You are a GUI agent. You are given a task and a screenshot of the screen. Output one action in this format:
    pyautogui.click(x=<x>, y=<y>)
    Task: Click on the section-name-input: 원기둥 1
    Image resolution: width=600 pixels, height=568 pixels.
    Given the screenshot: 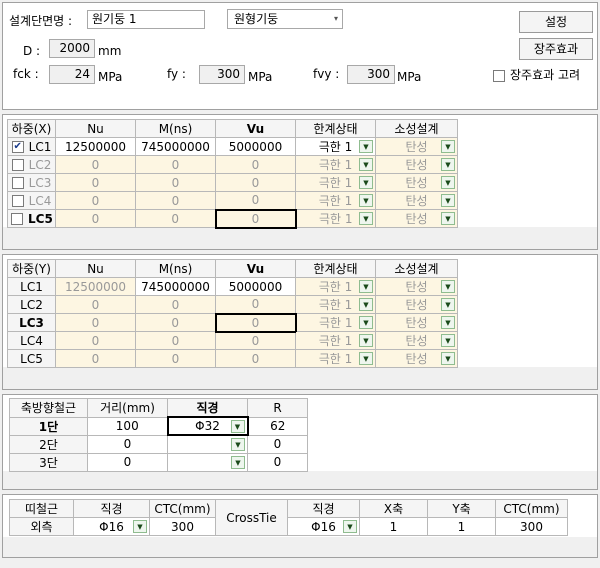 What is the action you would take?
    pyautogui.click(x=146, y=19)
    